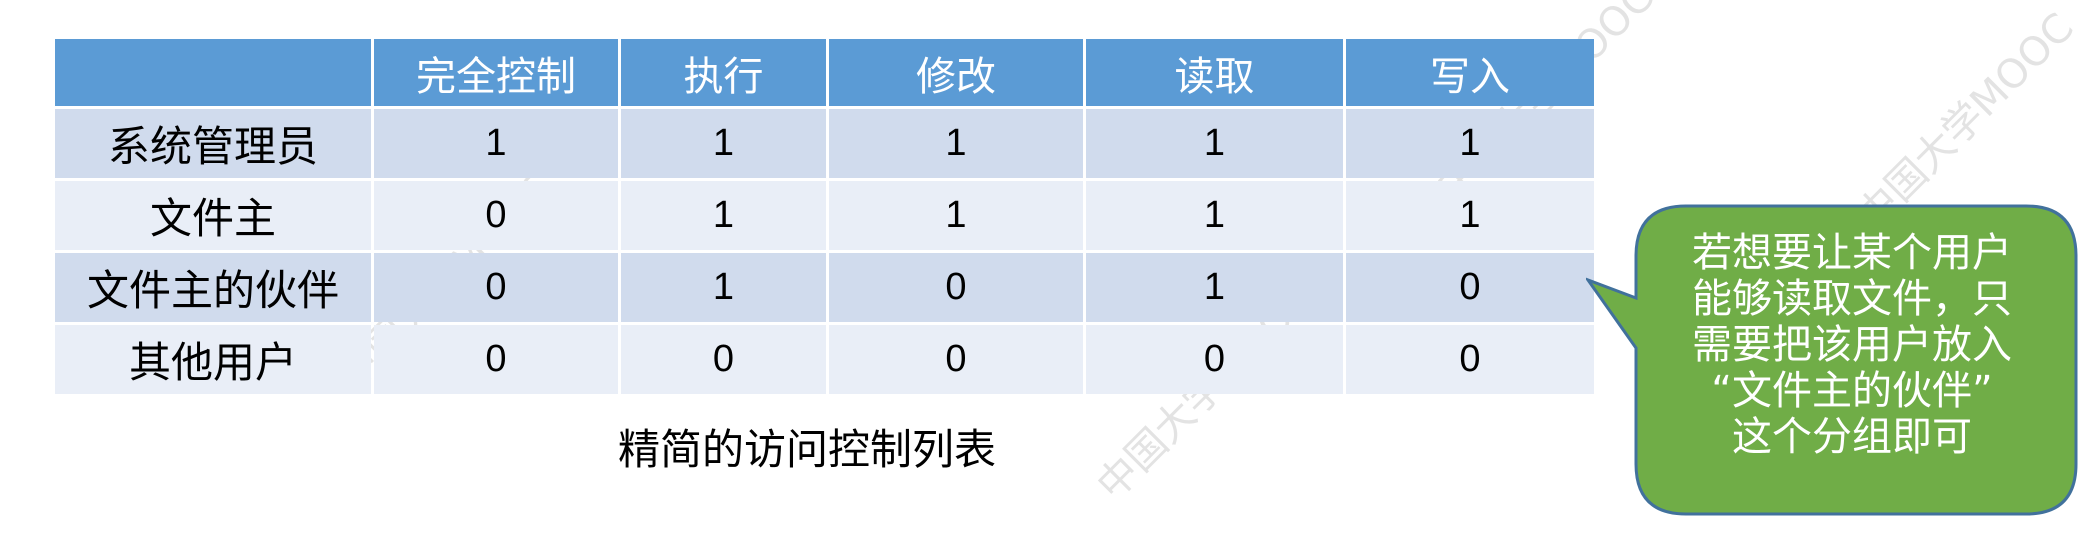  What do you see at coordinates (1214, 72) in the screenshot?
I see `header-read: 读取` at bounding box center [1214, 72].